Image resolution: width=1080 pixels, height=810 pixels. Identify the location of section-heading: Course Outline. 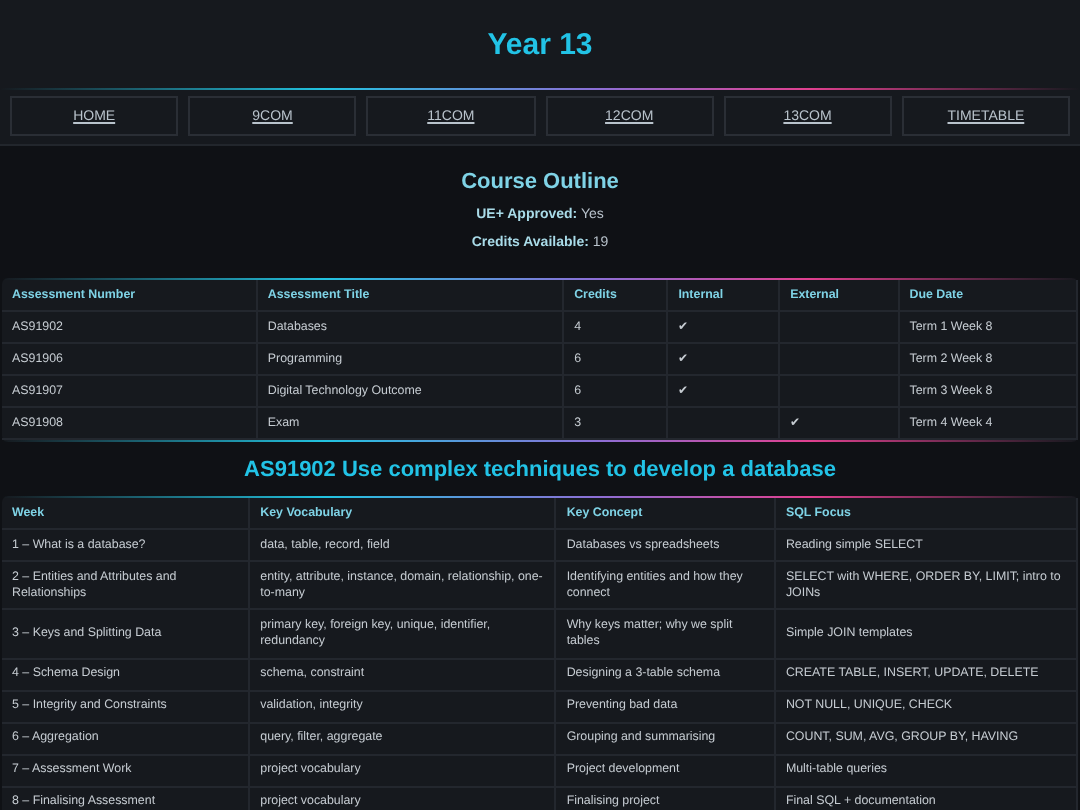
(540, 182).